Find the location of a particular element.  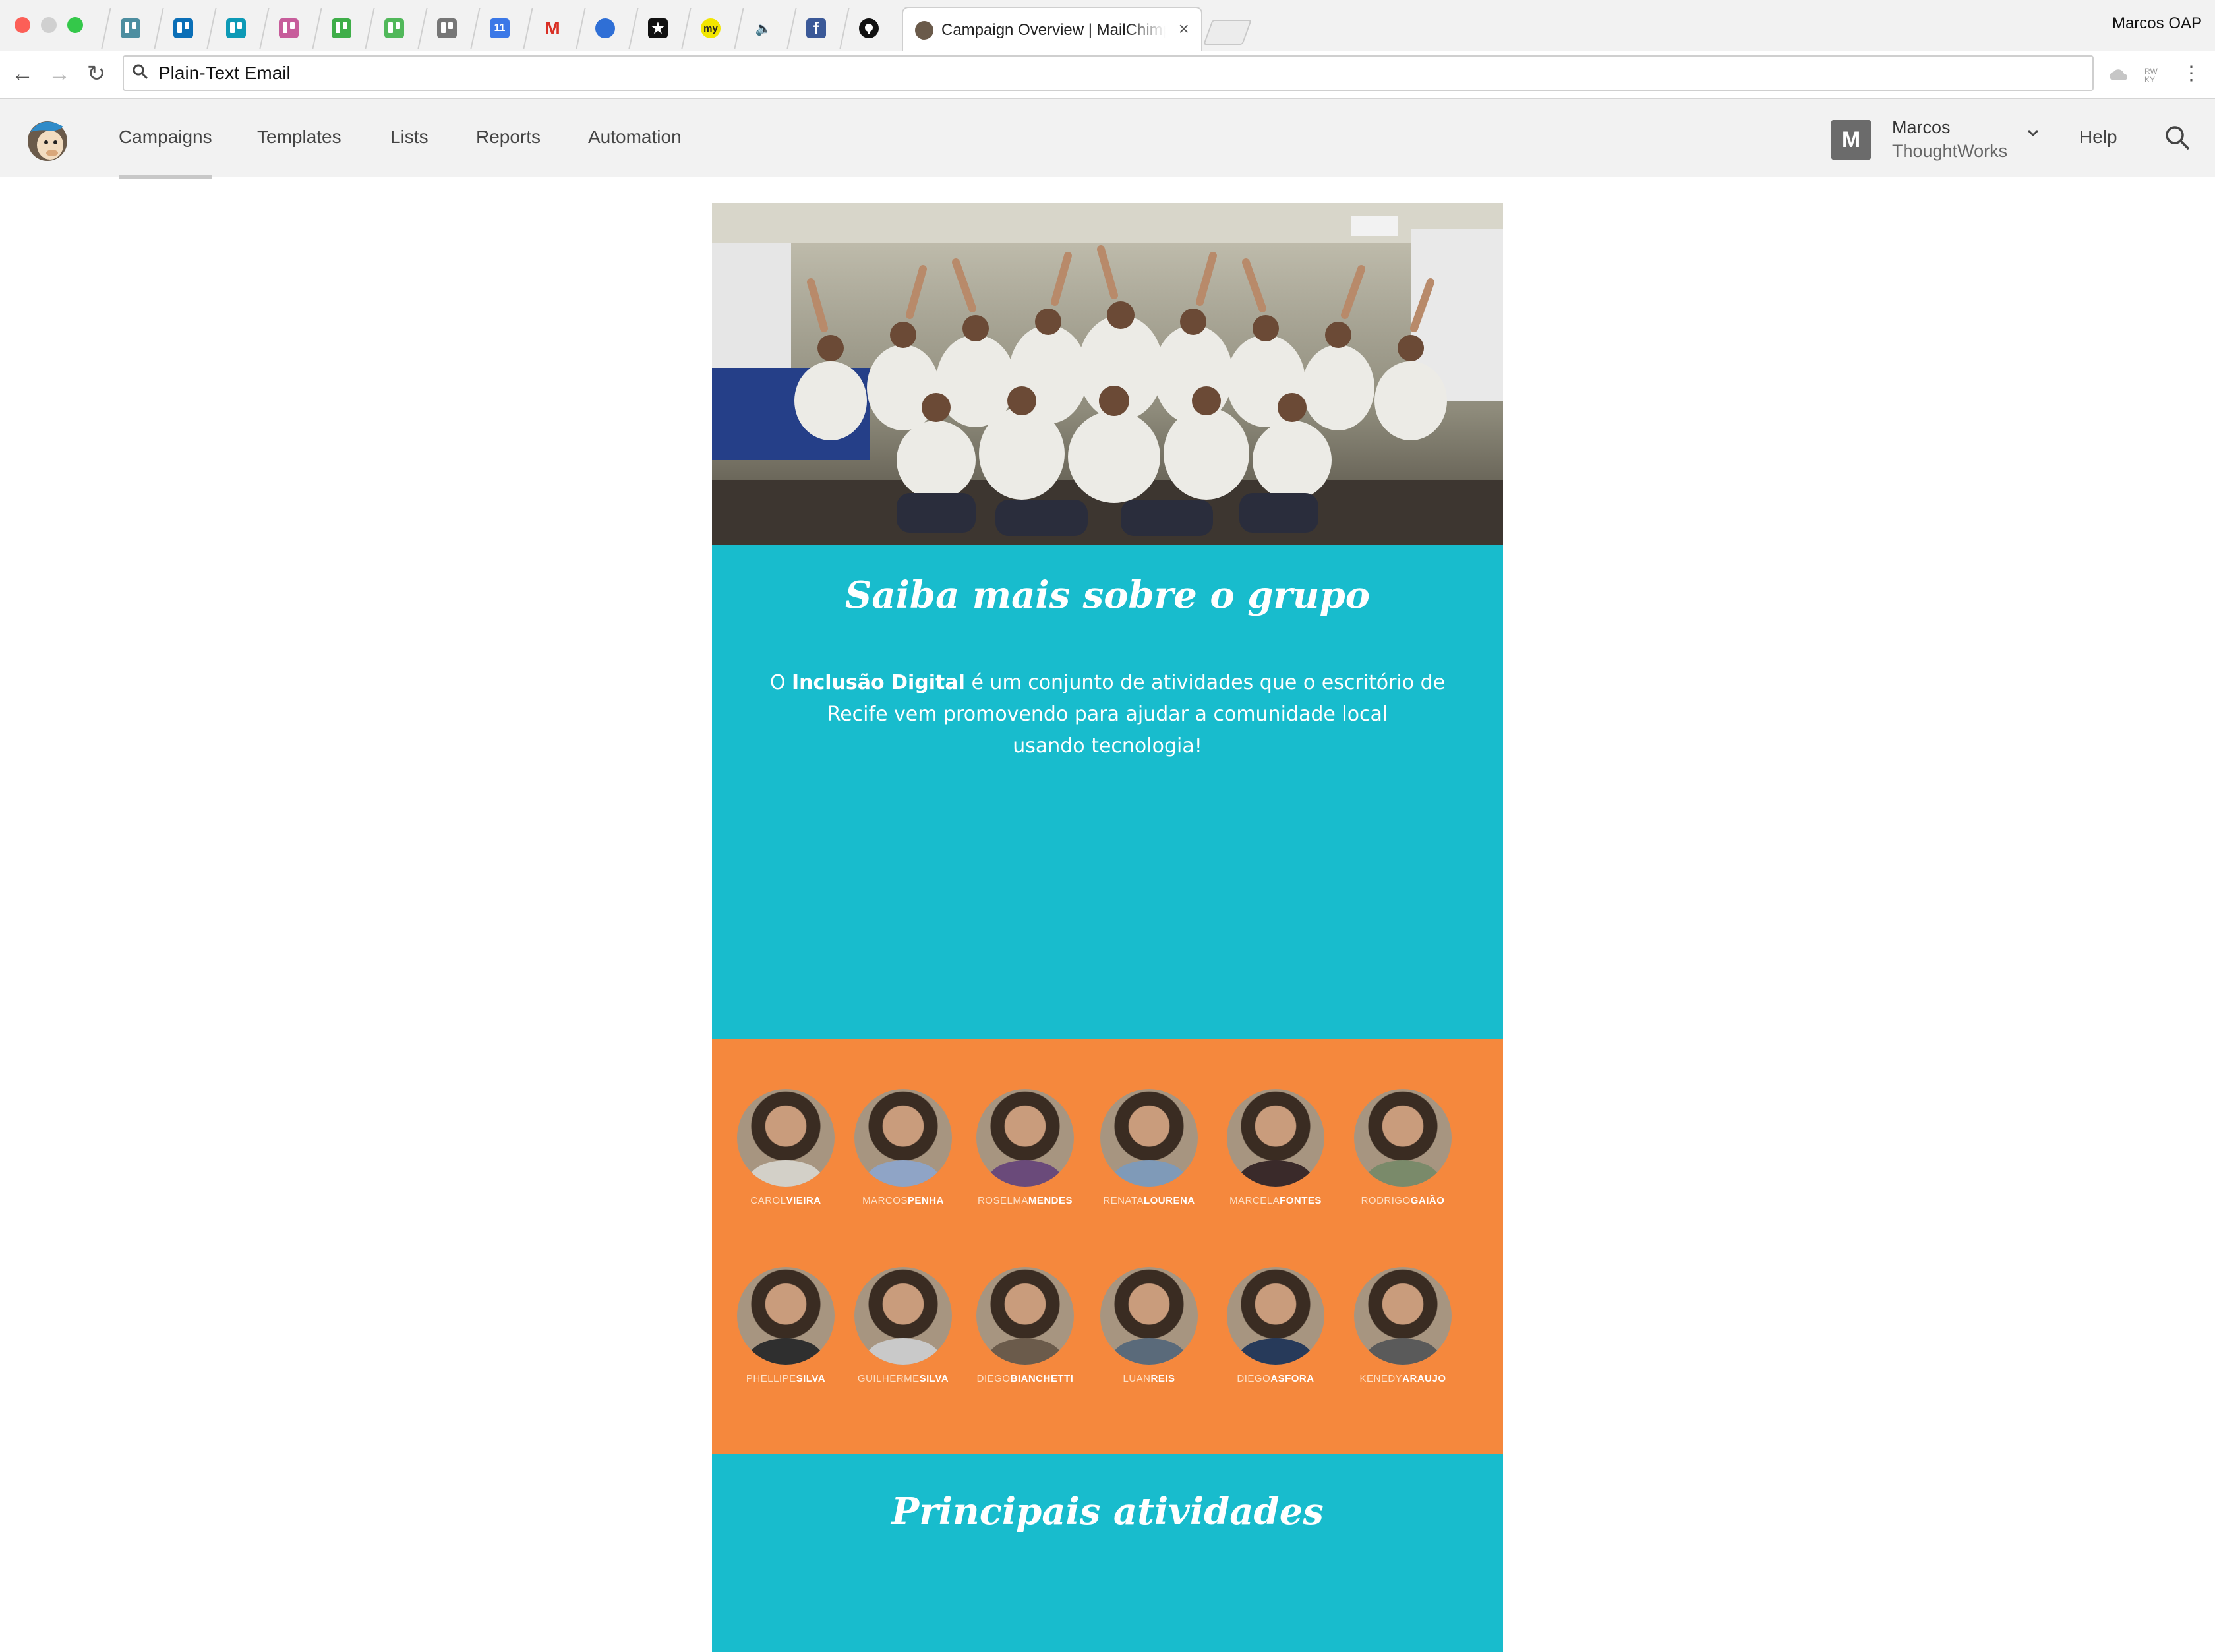

team-member: CAROLVIEIRA is located at coordinates (785, 1148).